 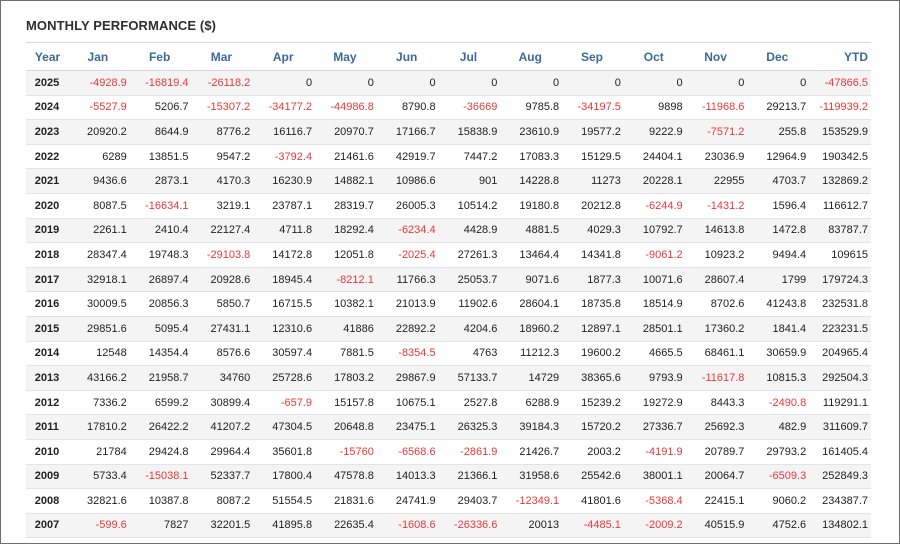 I want to click on month-value-cell: 28319.7, so click(x=346, y=205).